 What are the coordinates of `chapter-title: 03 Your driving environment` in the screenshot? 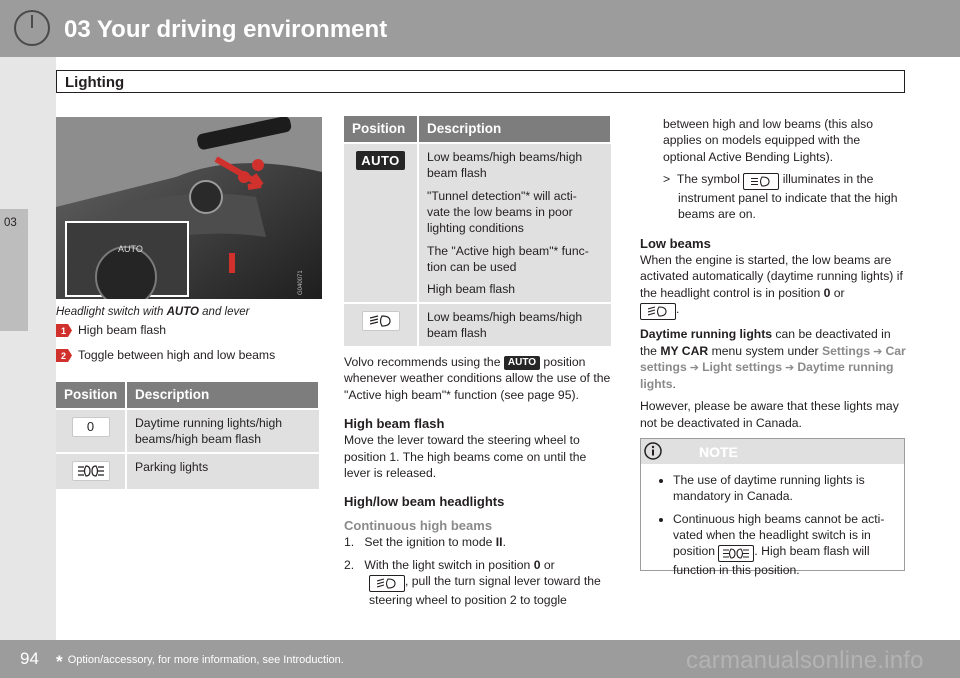 It's located at (226, 29).